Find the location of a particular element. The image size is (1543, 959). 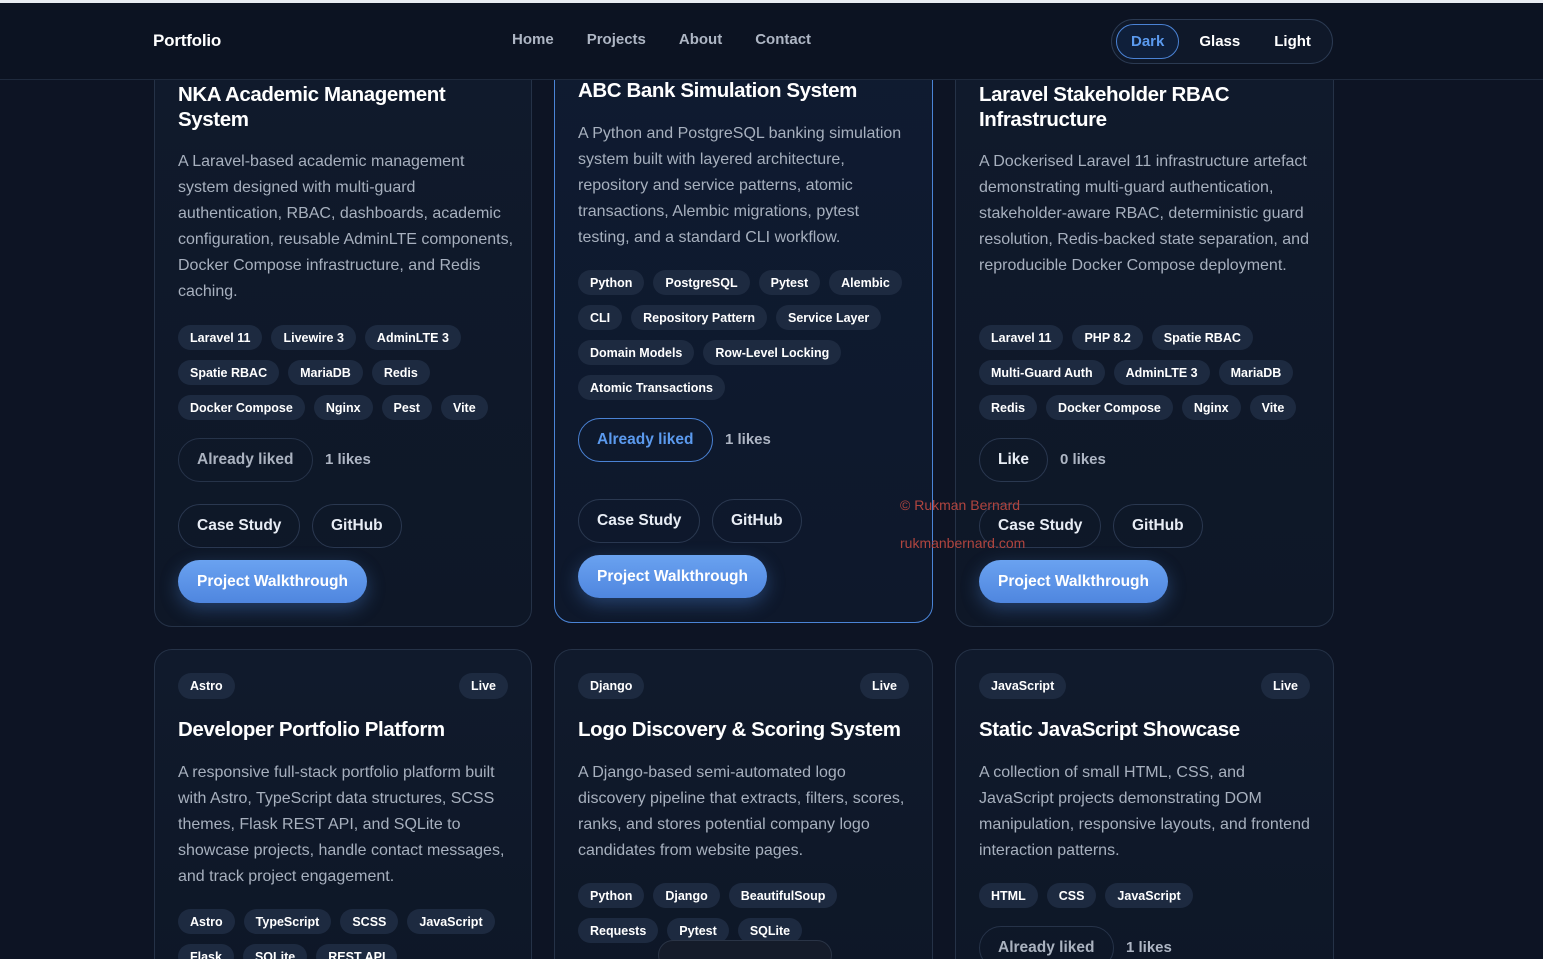

project-title: NKA Academic Management System is located at coordinates (312, 107).